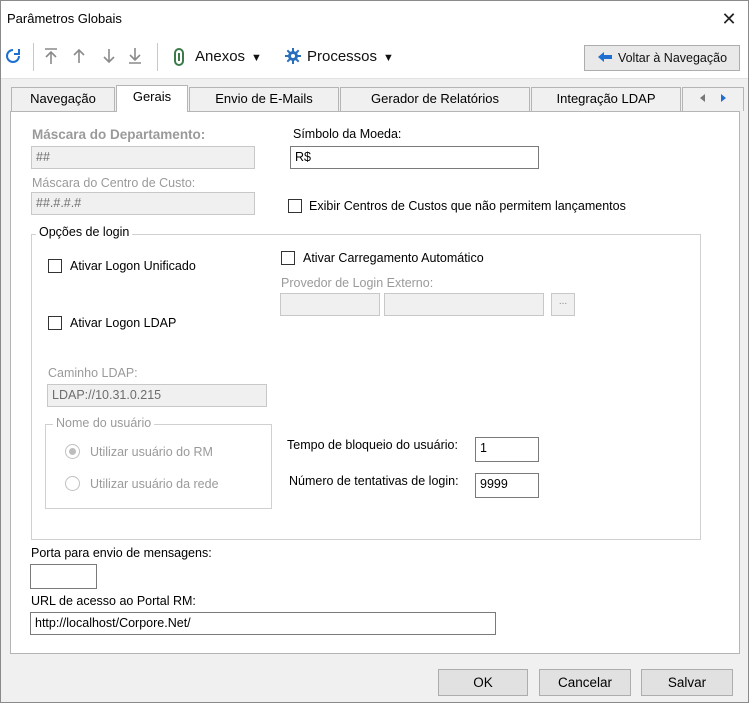 This screenshot has width=749, height=703. What do you see at coordinates (13, 57) in the screenshot?
I see `refresh-icon` at bounding box center [13, 57].